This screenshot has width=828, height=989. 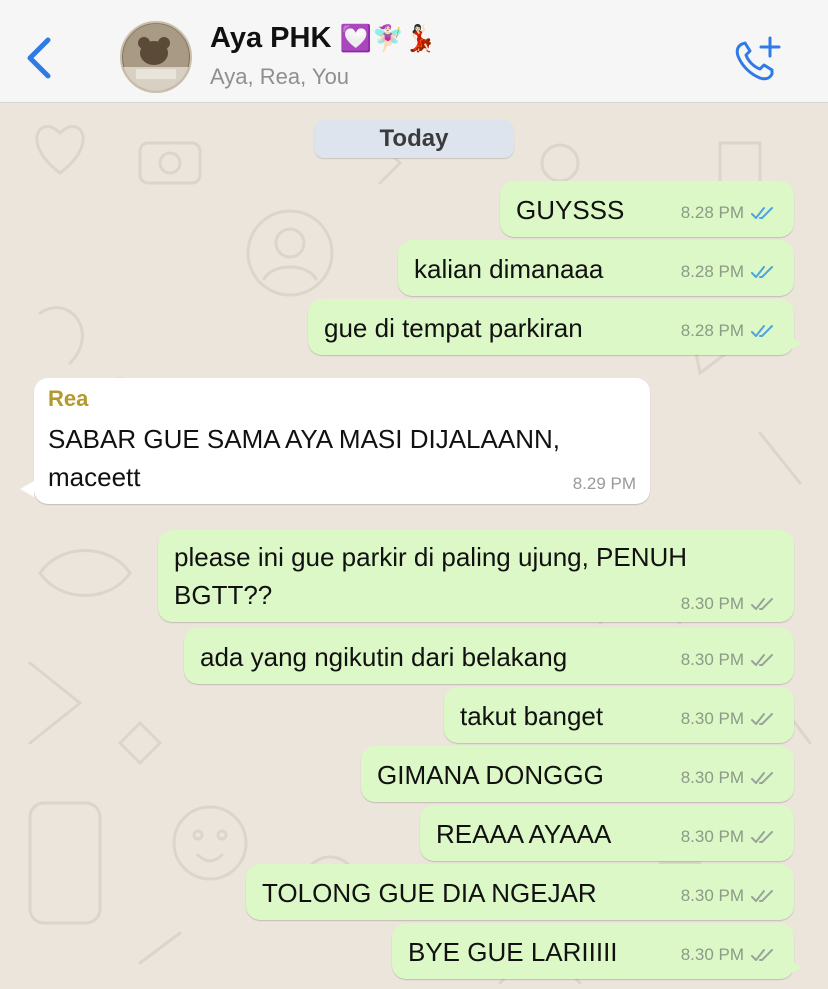 What do you see at coordinates (429, 893) in the screenshot?
I see `message-text: TOLONG GUE DIA NGEJAR` at bounding box center [429, 893].